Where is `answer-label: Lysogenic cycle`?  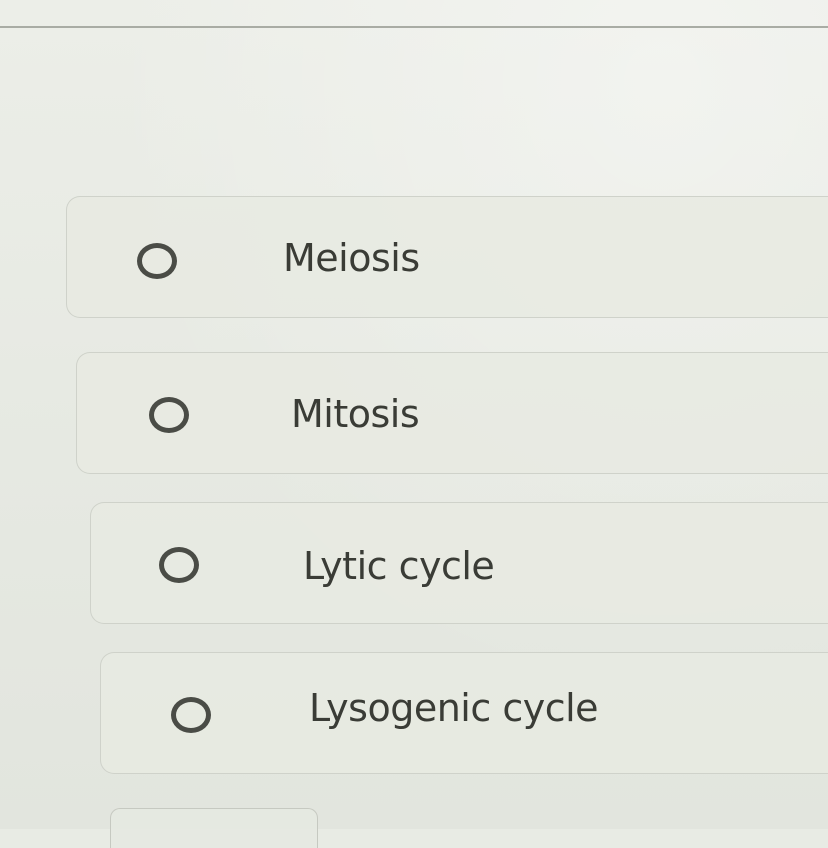 answer-label: Lysogenic cycle is located at coordinates (454, 708).